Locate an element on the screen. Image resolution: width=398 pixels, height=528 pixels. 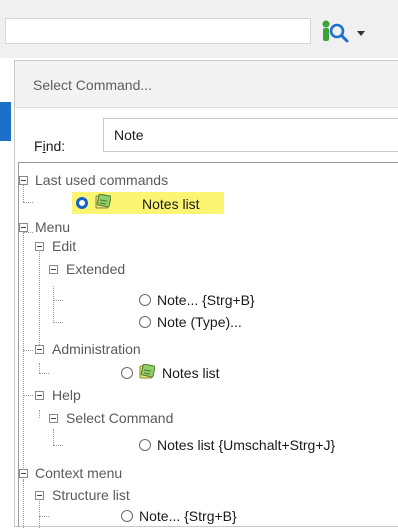
chevron-down-icon is located at coordinates (361, 33).